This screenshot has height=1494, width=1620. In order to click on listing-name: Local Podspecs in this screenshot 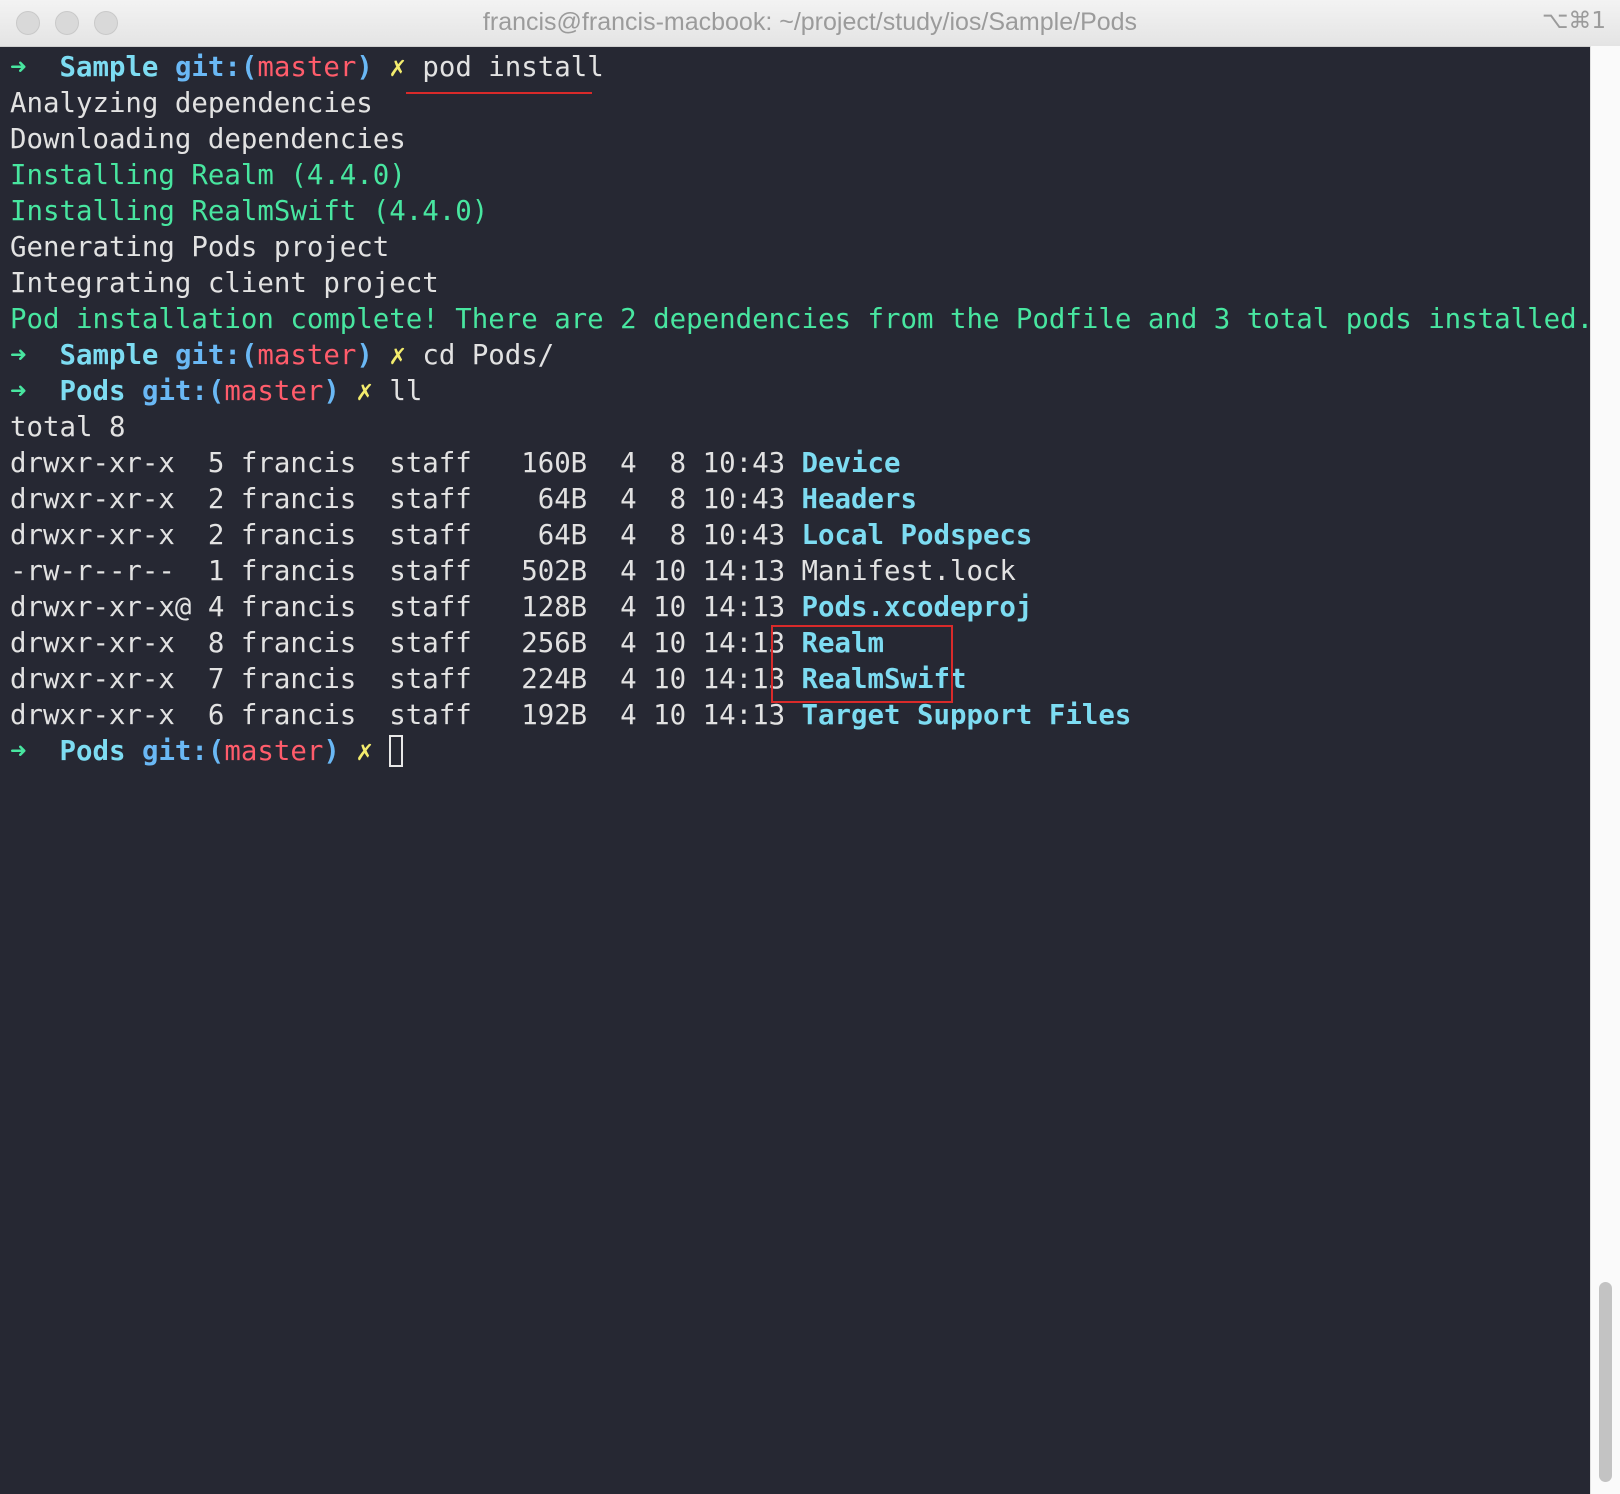, I will do `click(917, 535)`.